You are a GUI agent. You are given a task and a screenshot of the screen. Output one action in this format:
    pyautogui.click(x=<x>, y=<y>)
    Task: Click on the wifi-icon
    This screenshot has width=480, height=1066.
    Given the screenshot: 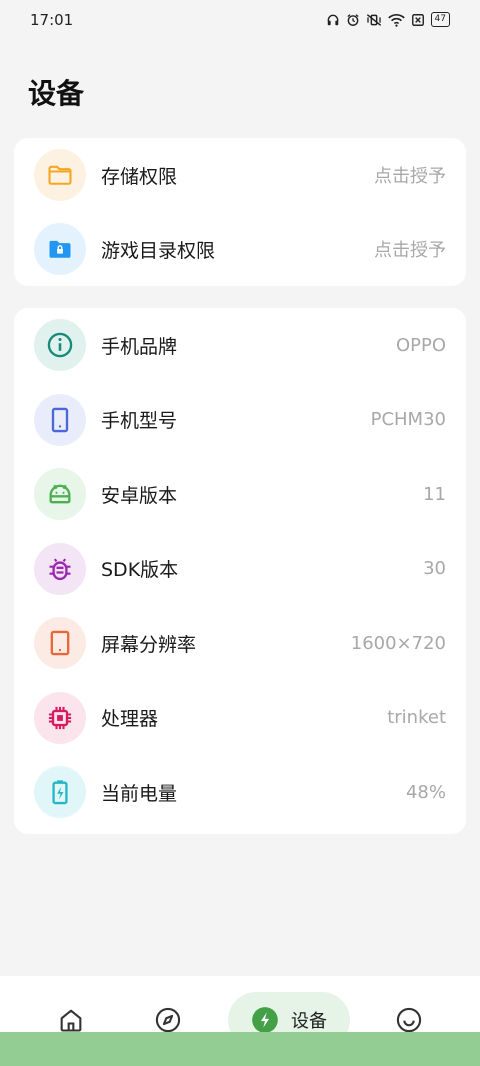 What is the action you would take?
    pyautogui.click(x=396, y=20)
    